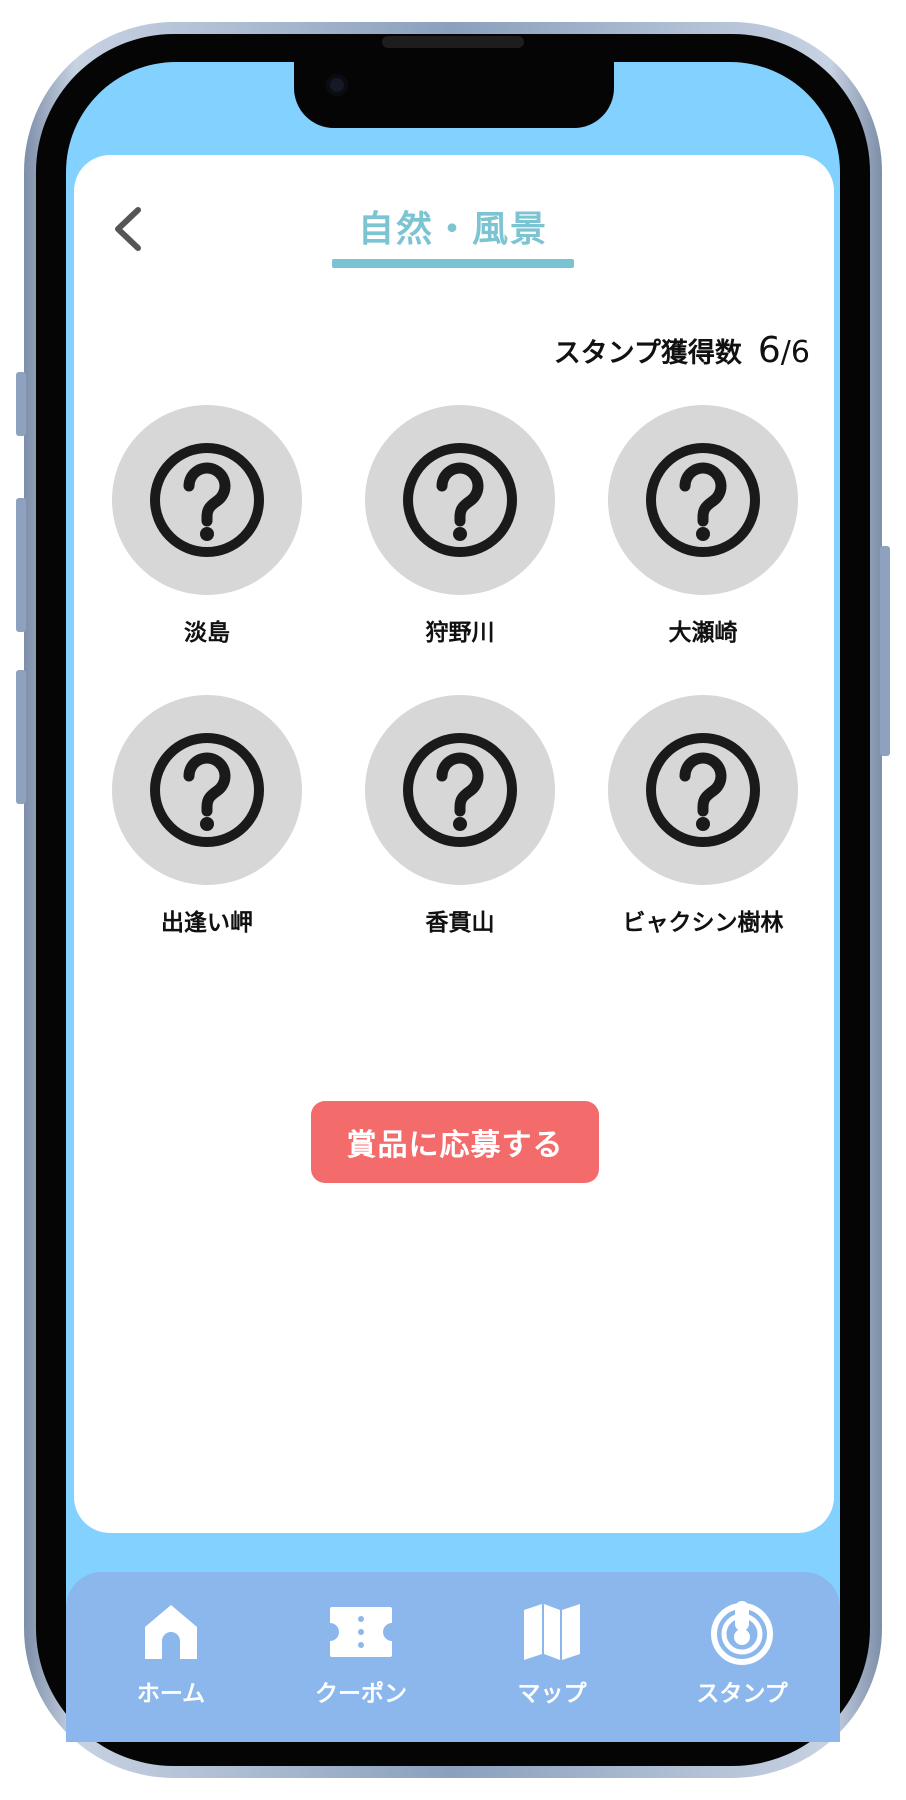 Image resolution: width=906 pixels, height=1800 pixels. Describe the element at coordinates (742, 1633) in the screenshot. I see `stamp-icon` at that location.